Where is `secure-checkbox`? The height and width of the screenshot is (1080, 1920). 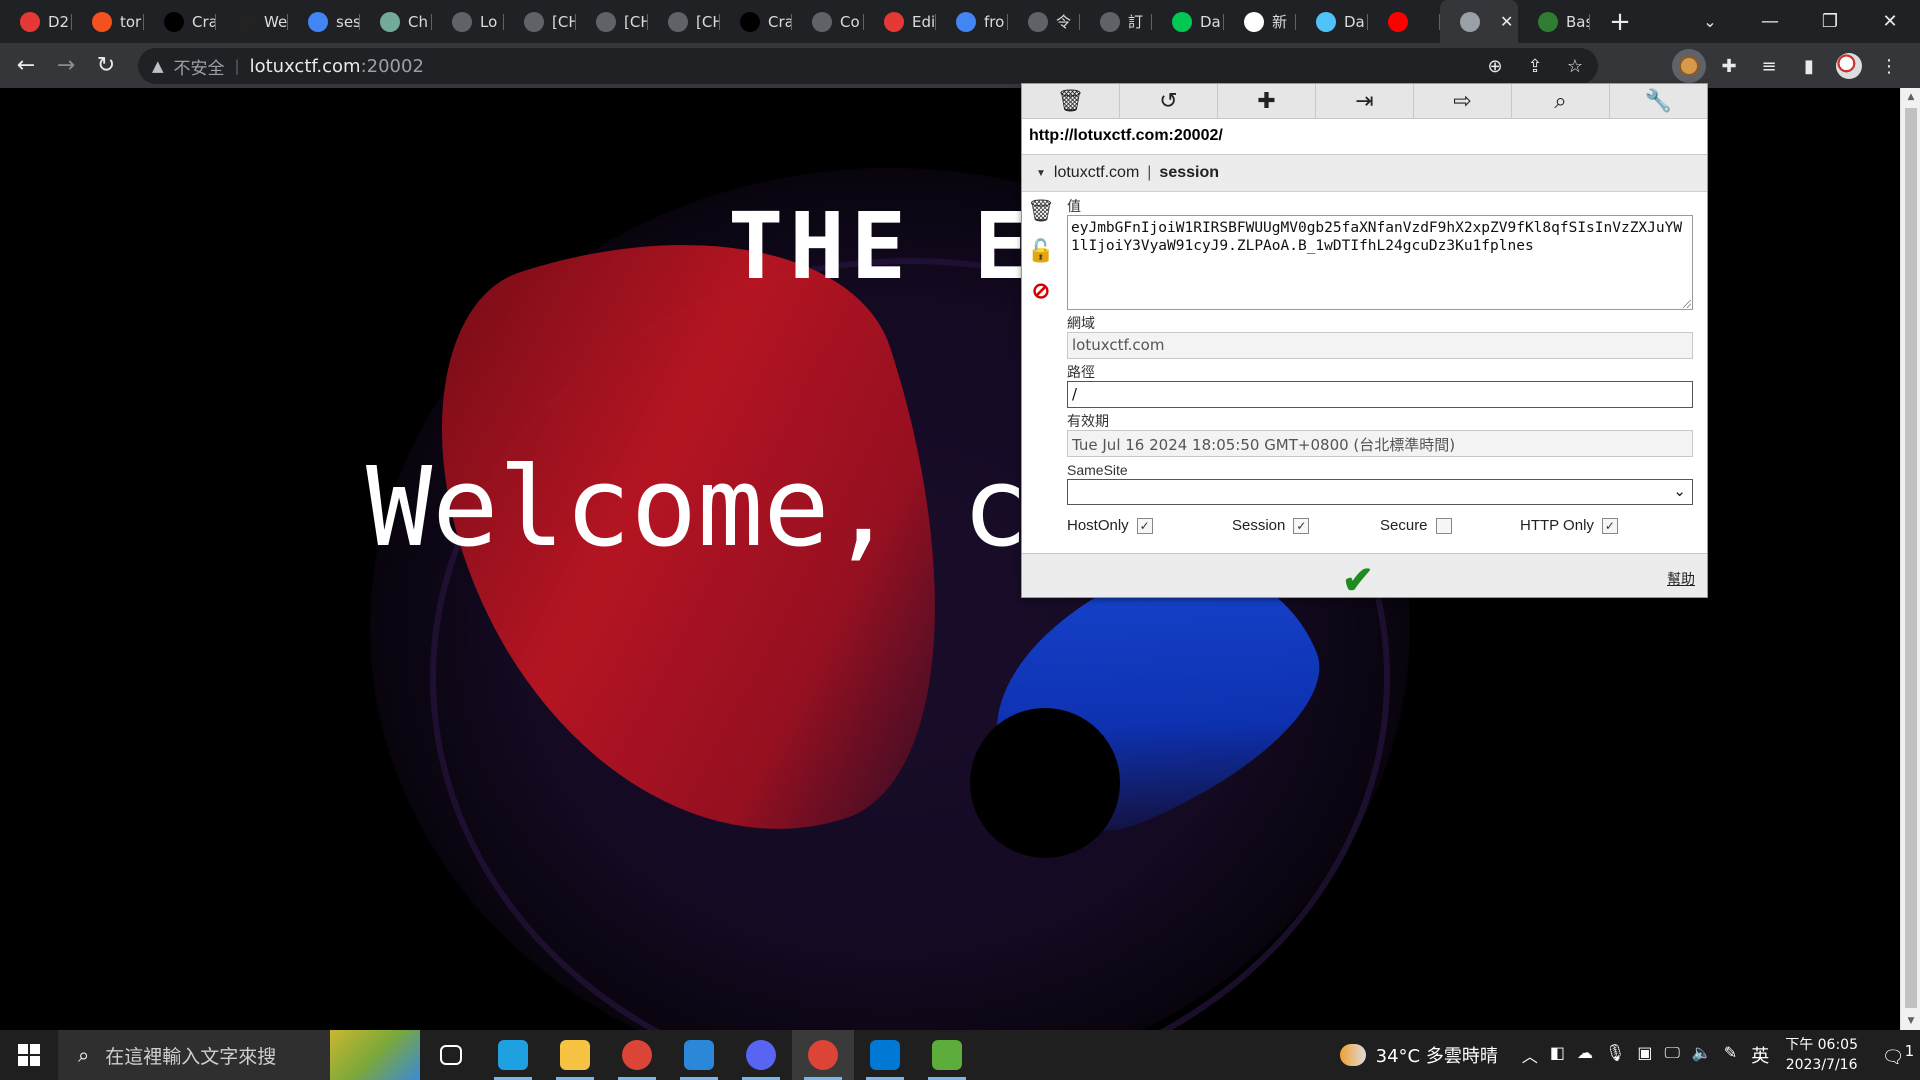 secure-checkbox is located at coordinates (1443, 525).